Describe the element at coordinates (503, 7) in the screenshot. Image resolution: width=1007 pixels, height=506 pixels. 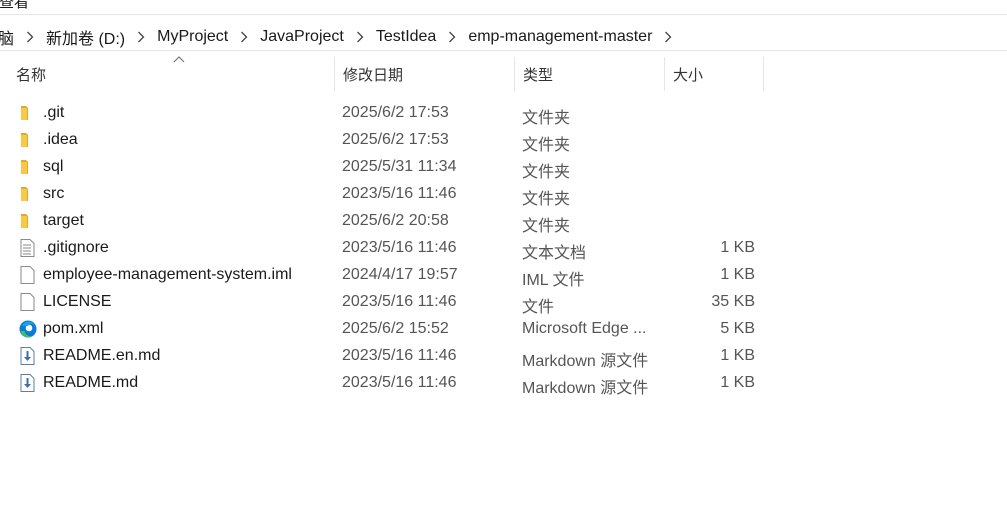
I see `menu-strip: 查看` at that location.